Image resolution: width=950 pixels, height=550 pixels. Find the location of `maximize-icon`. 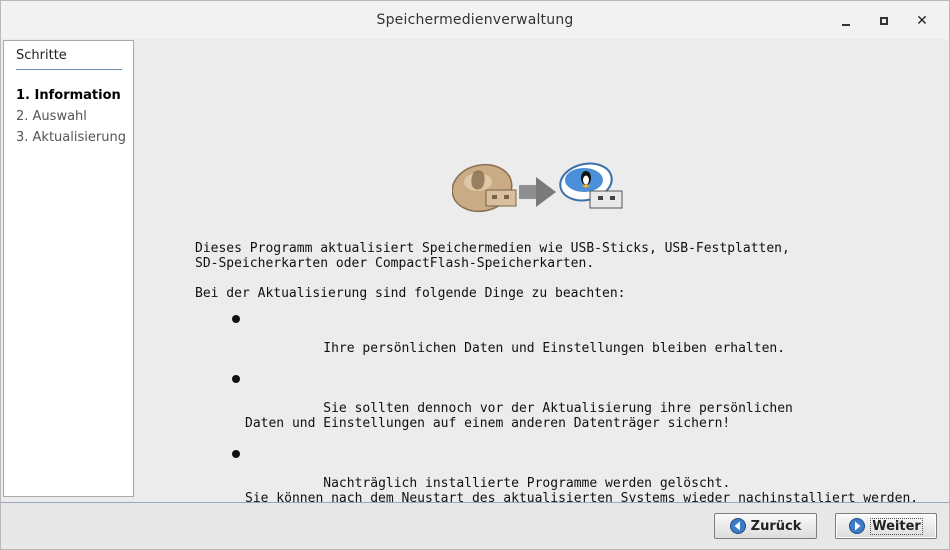

maximize-icon is located at coordinates (884, 21).